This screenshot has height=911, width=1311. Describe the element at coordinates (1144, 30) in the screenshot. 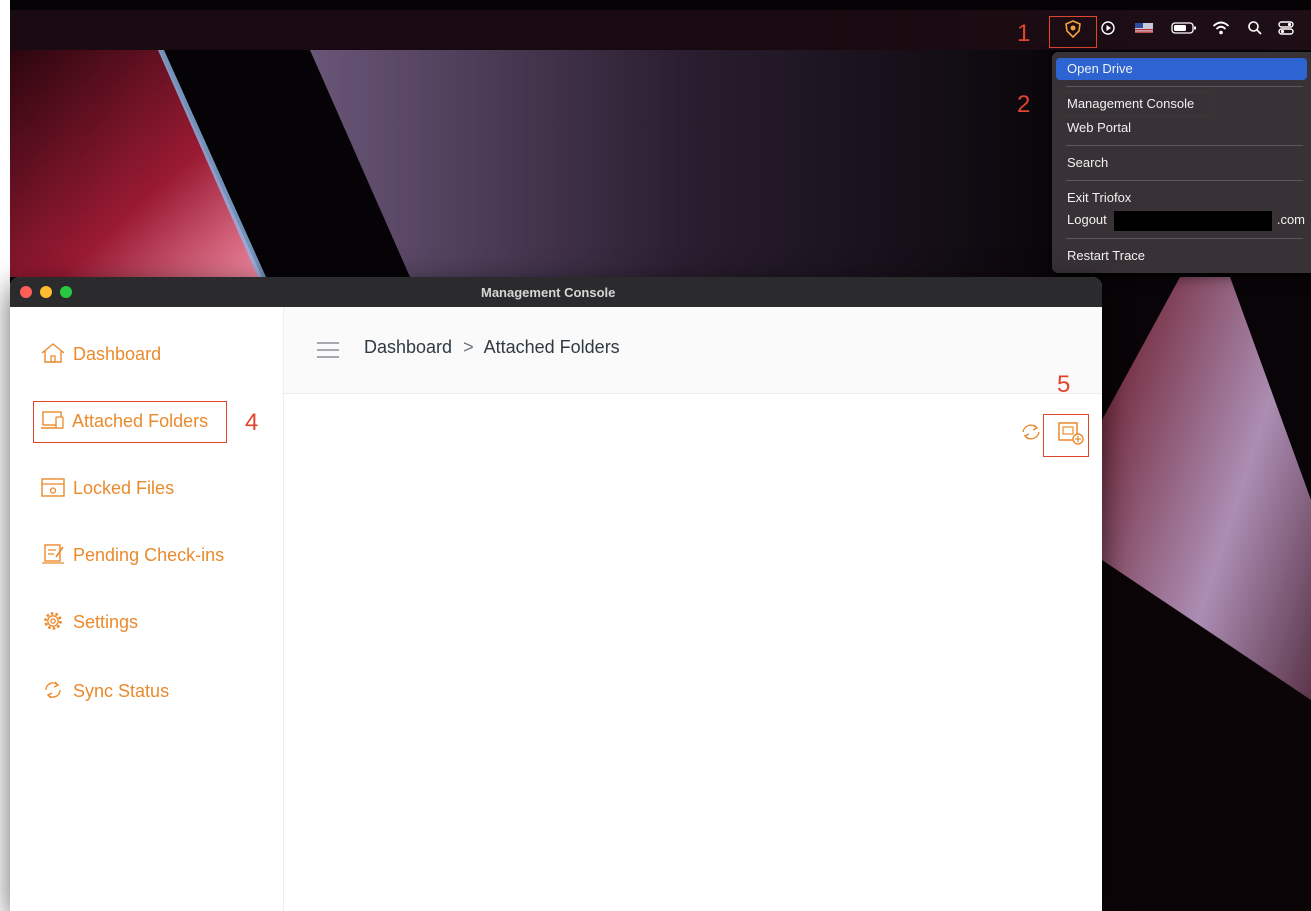

I see `flag-icon` at that location.